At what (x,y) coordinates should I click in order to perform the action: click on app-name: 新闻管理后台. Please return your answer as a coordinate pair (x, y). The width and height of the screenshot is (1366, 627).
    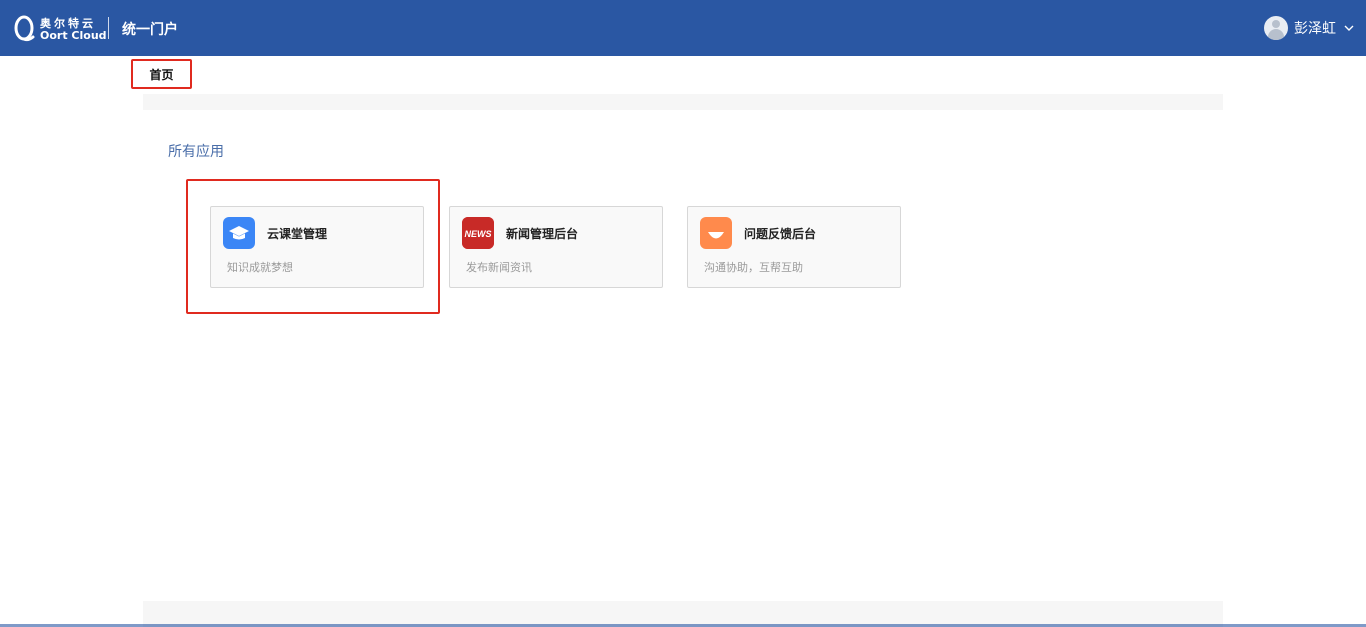
    Looking at the image, I should click on (542, 234).